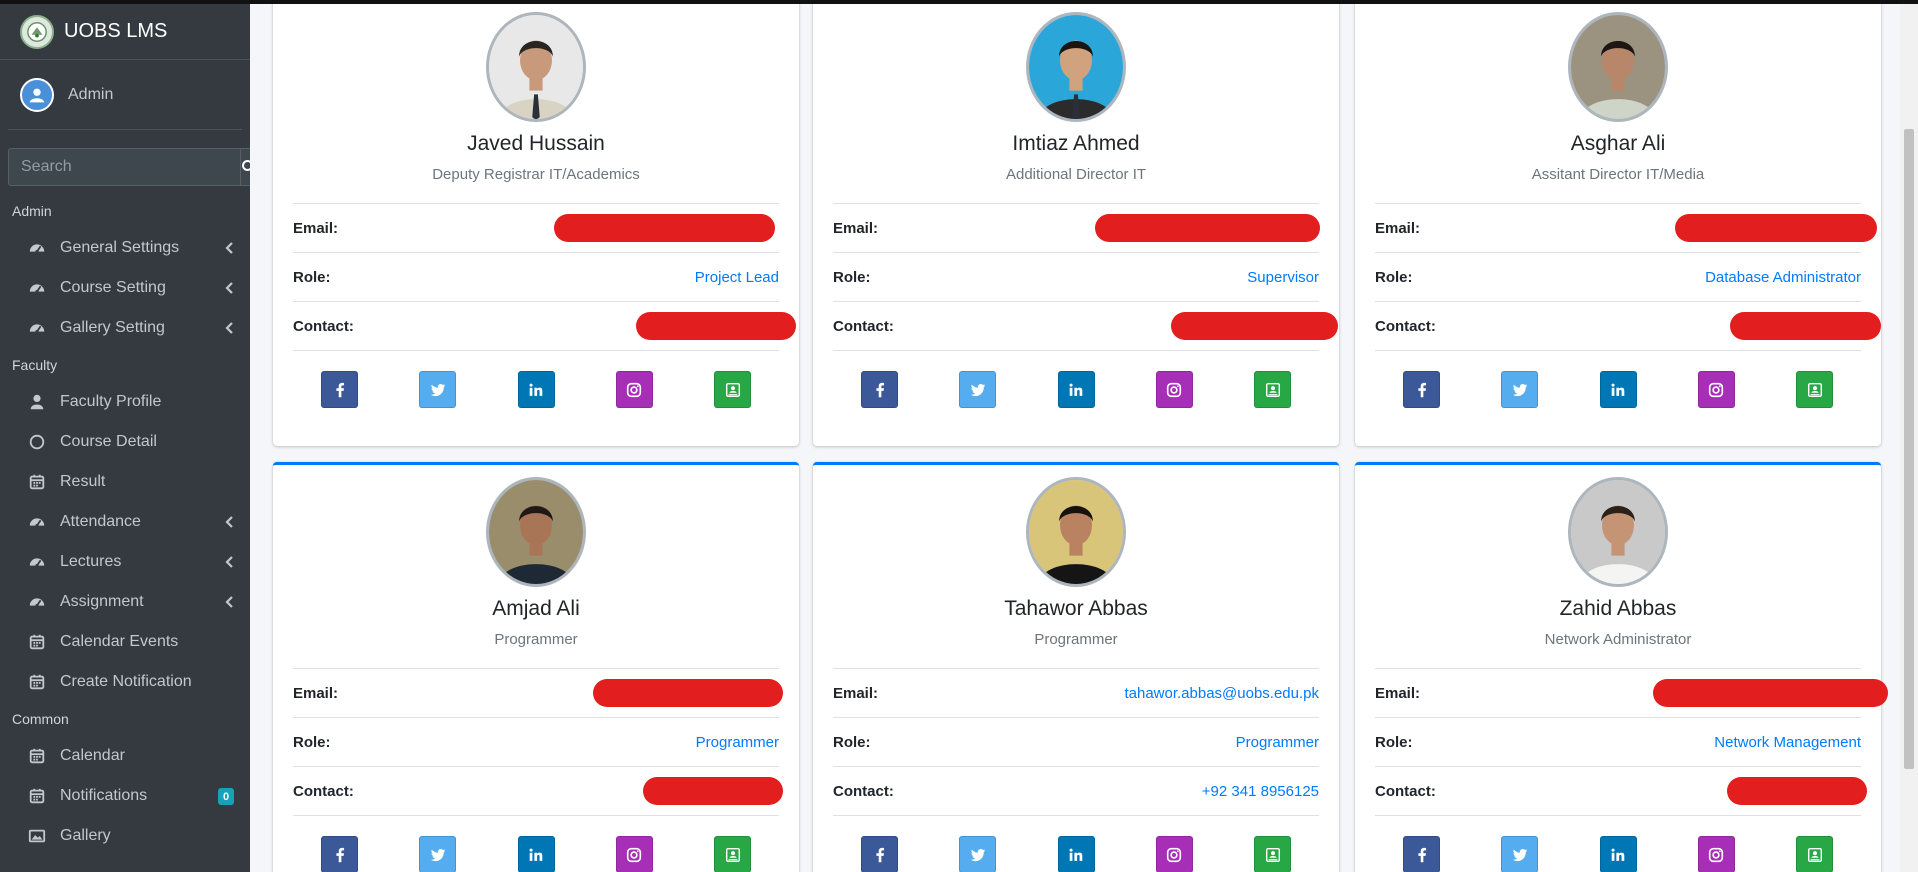 Image resolution: width=1918 pixels, height=872 pixels. I want to click on profile-title: Assitant Director IT/Media, so click(1618, 174).